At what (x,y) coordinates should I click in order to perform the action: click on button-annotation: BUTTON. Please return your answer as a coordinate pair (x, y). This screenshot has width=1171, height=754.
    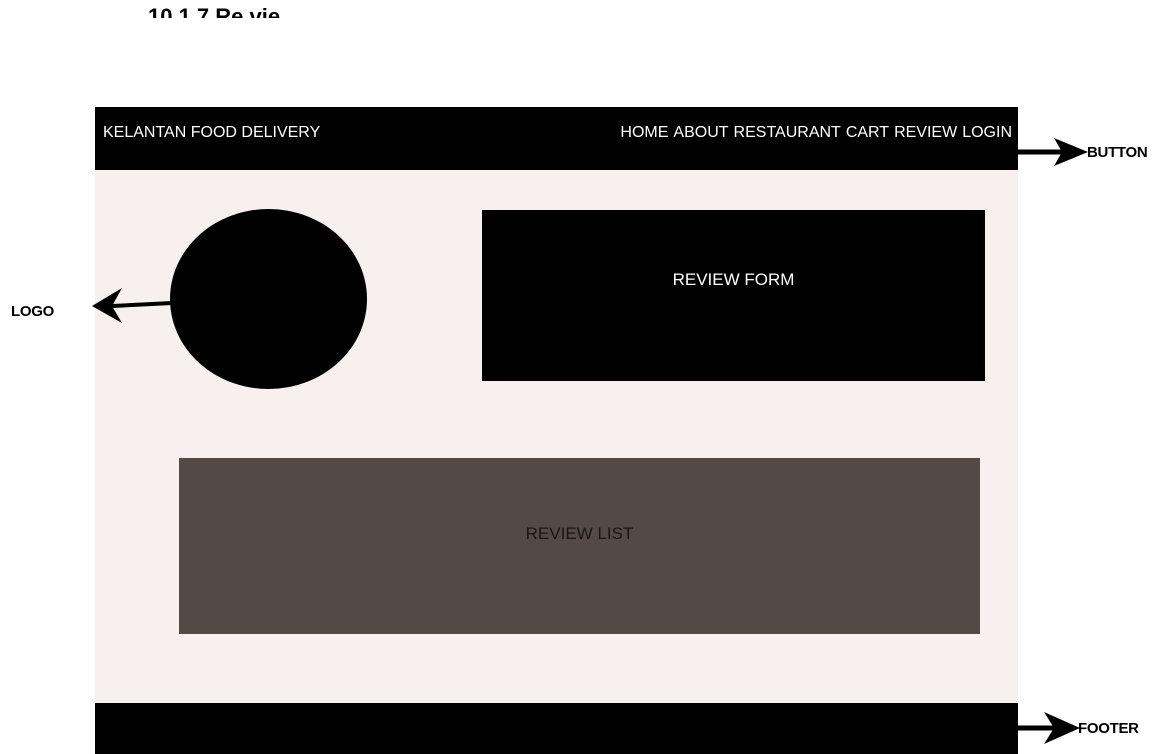
    Looking at the image, I should click on (1117, 152).